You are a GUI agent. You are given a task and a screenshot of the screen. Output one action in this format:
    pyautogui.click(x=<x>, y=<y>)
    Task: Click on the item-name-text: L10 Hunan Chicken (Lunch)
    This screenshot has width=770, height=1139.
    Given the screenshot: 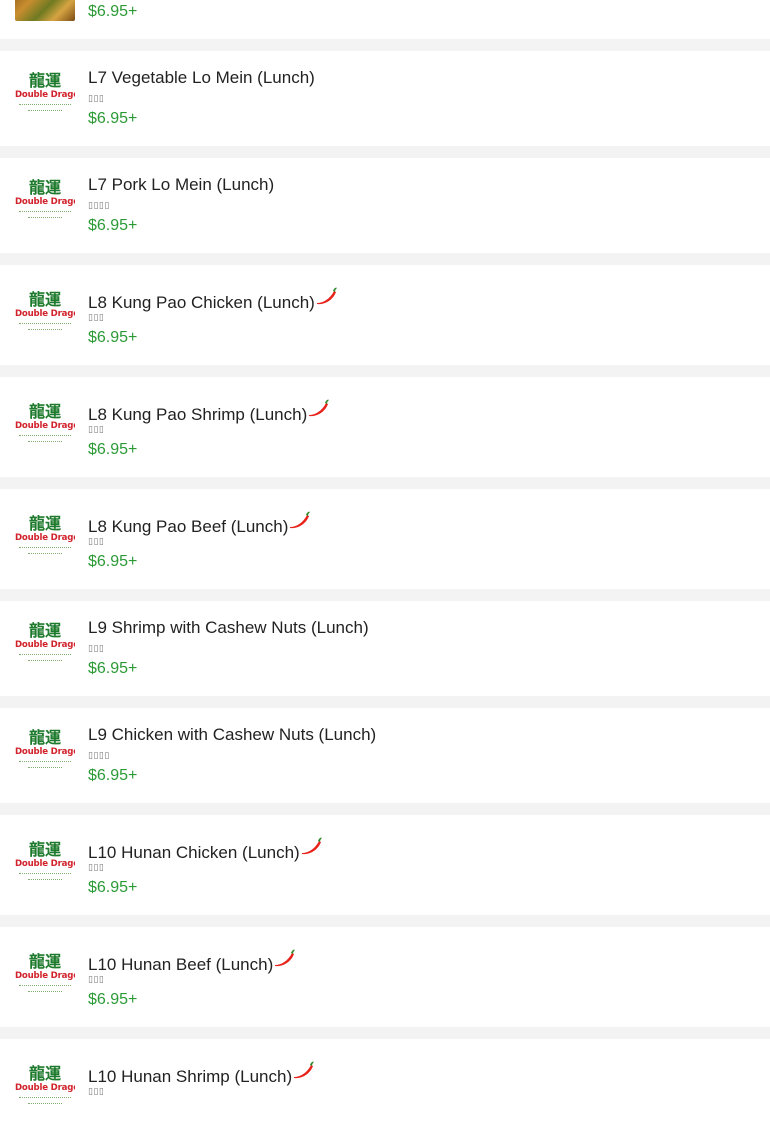 What is the action you would take?
    pyautogui.click(x=194, y=852)
    